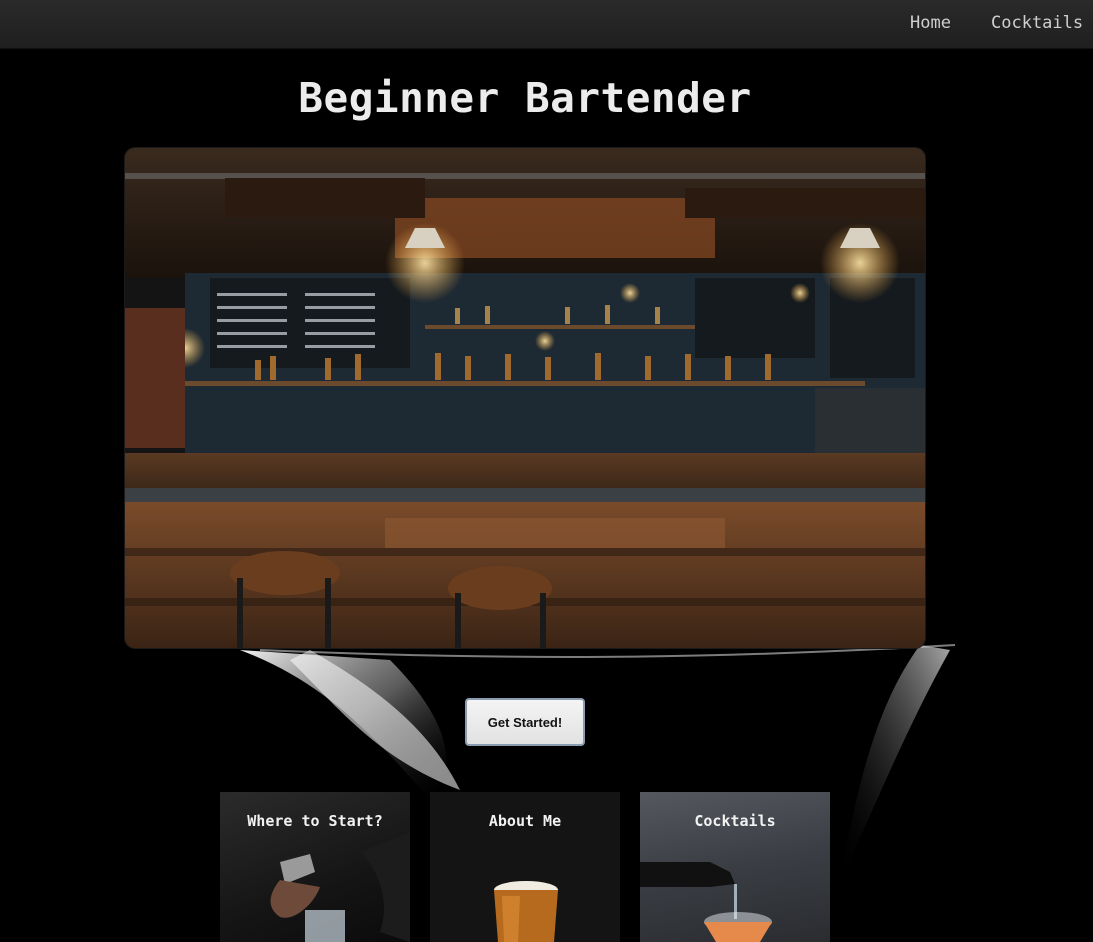 The height and width of the screenshot is (942, 1093). What do you see at coordinates (930, 23) in the screenshot?
I see `nav-home-link: Home` at bounding box center [930, 23].